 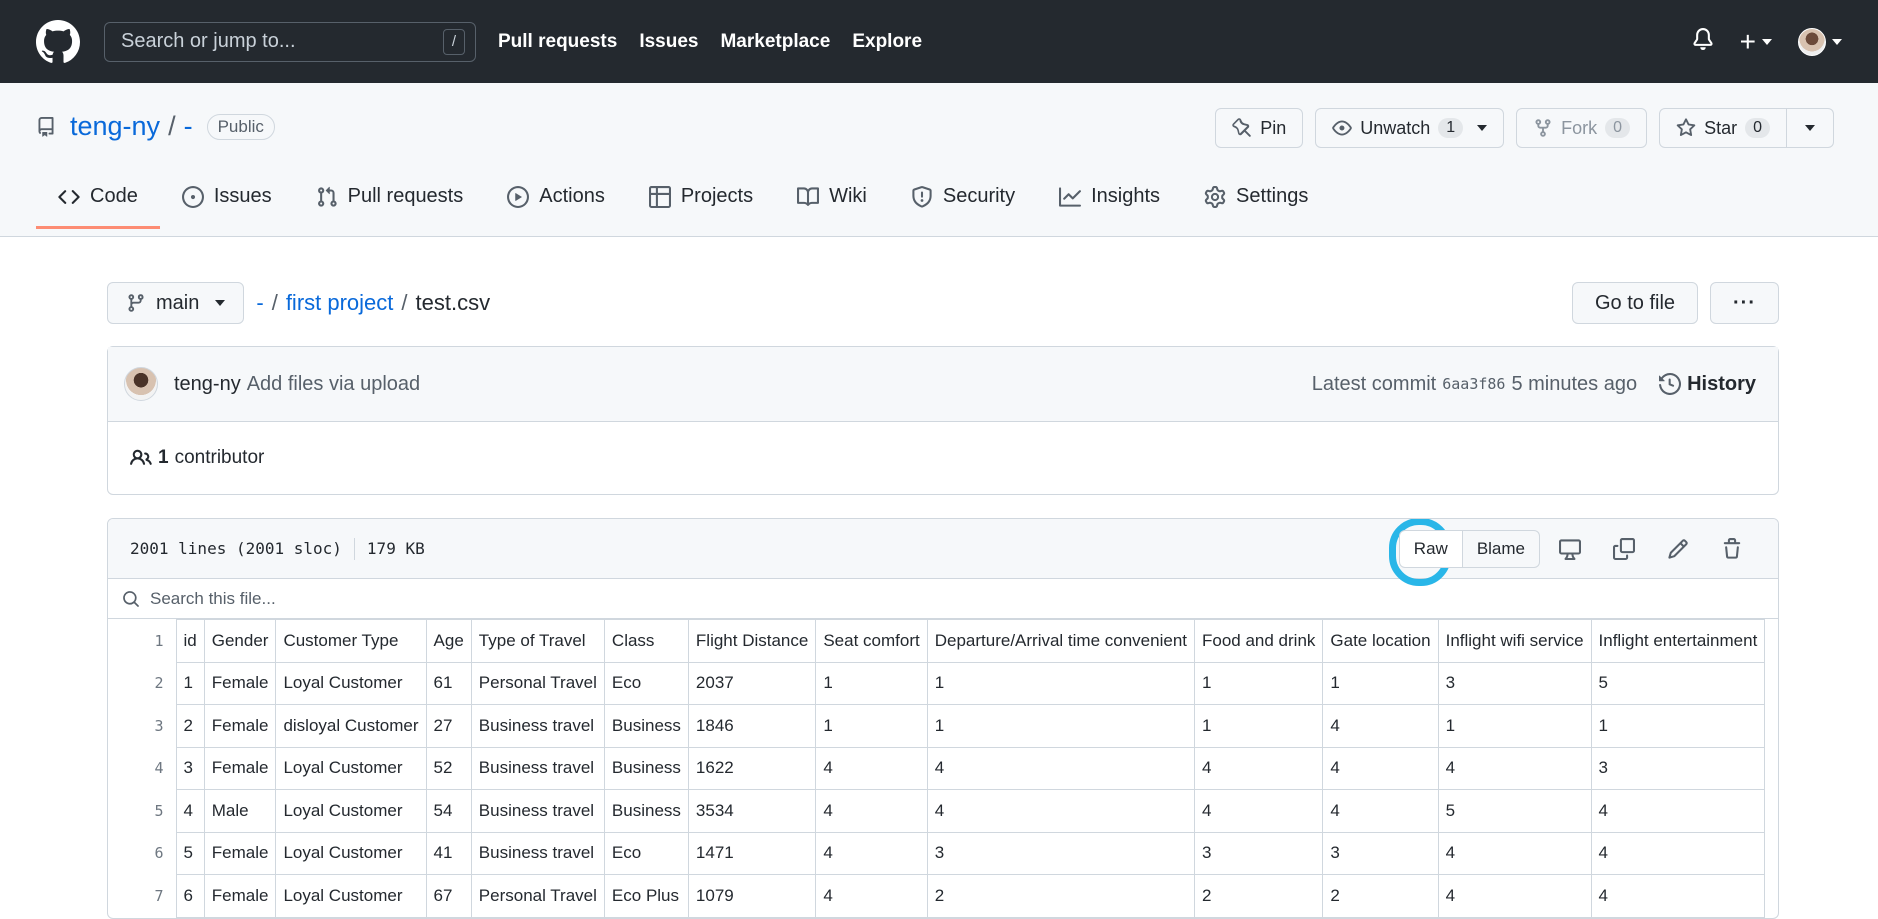 I want to click on tab-projects: Projects, so click(x=701, y=200).